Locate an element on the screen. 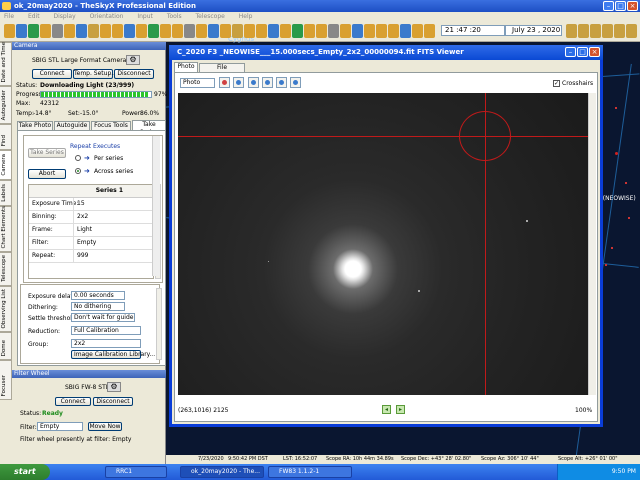 The height and width of the screenshot is (480, 640). time-display: 21 :47 :20 is located at coordinates (473, 30).